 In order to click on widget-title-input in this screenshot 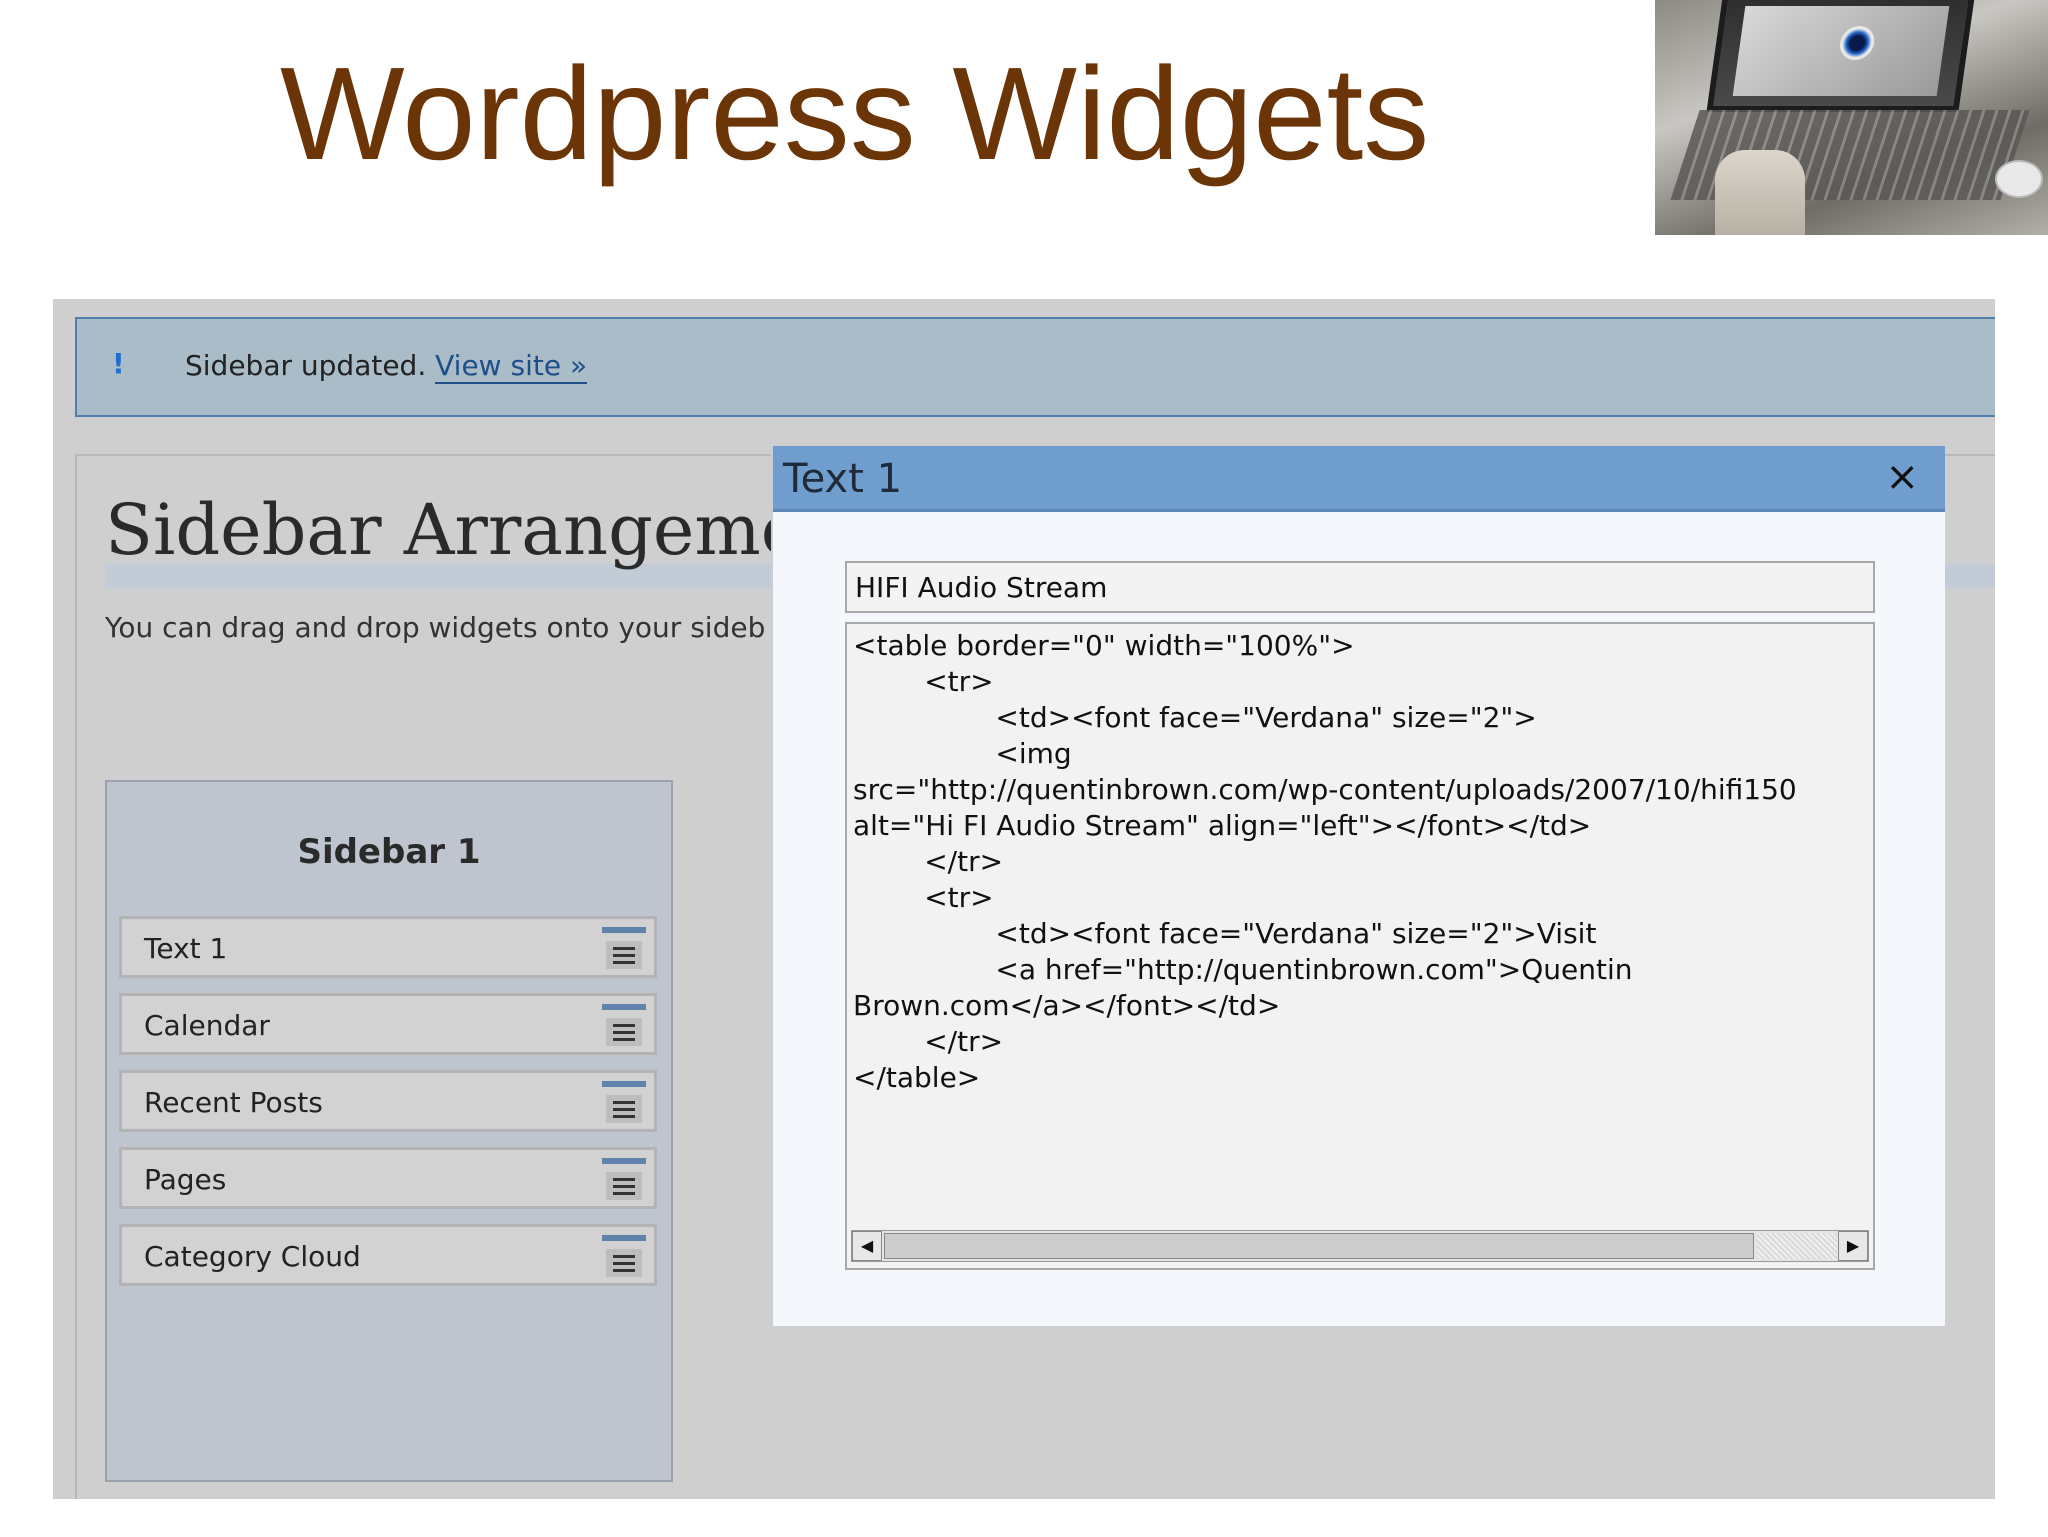, I will do `click(1360, 587)`.